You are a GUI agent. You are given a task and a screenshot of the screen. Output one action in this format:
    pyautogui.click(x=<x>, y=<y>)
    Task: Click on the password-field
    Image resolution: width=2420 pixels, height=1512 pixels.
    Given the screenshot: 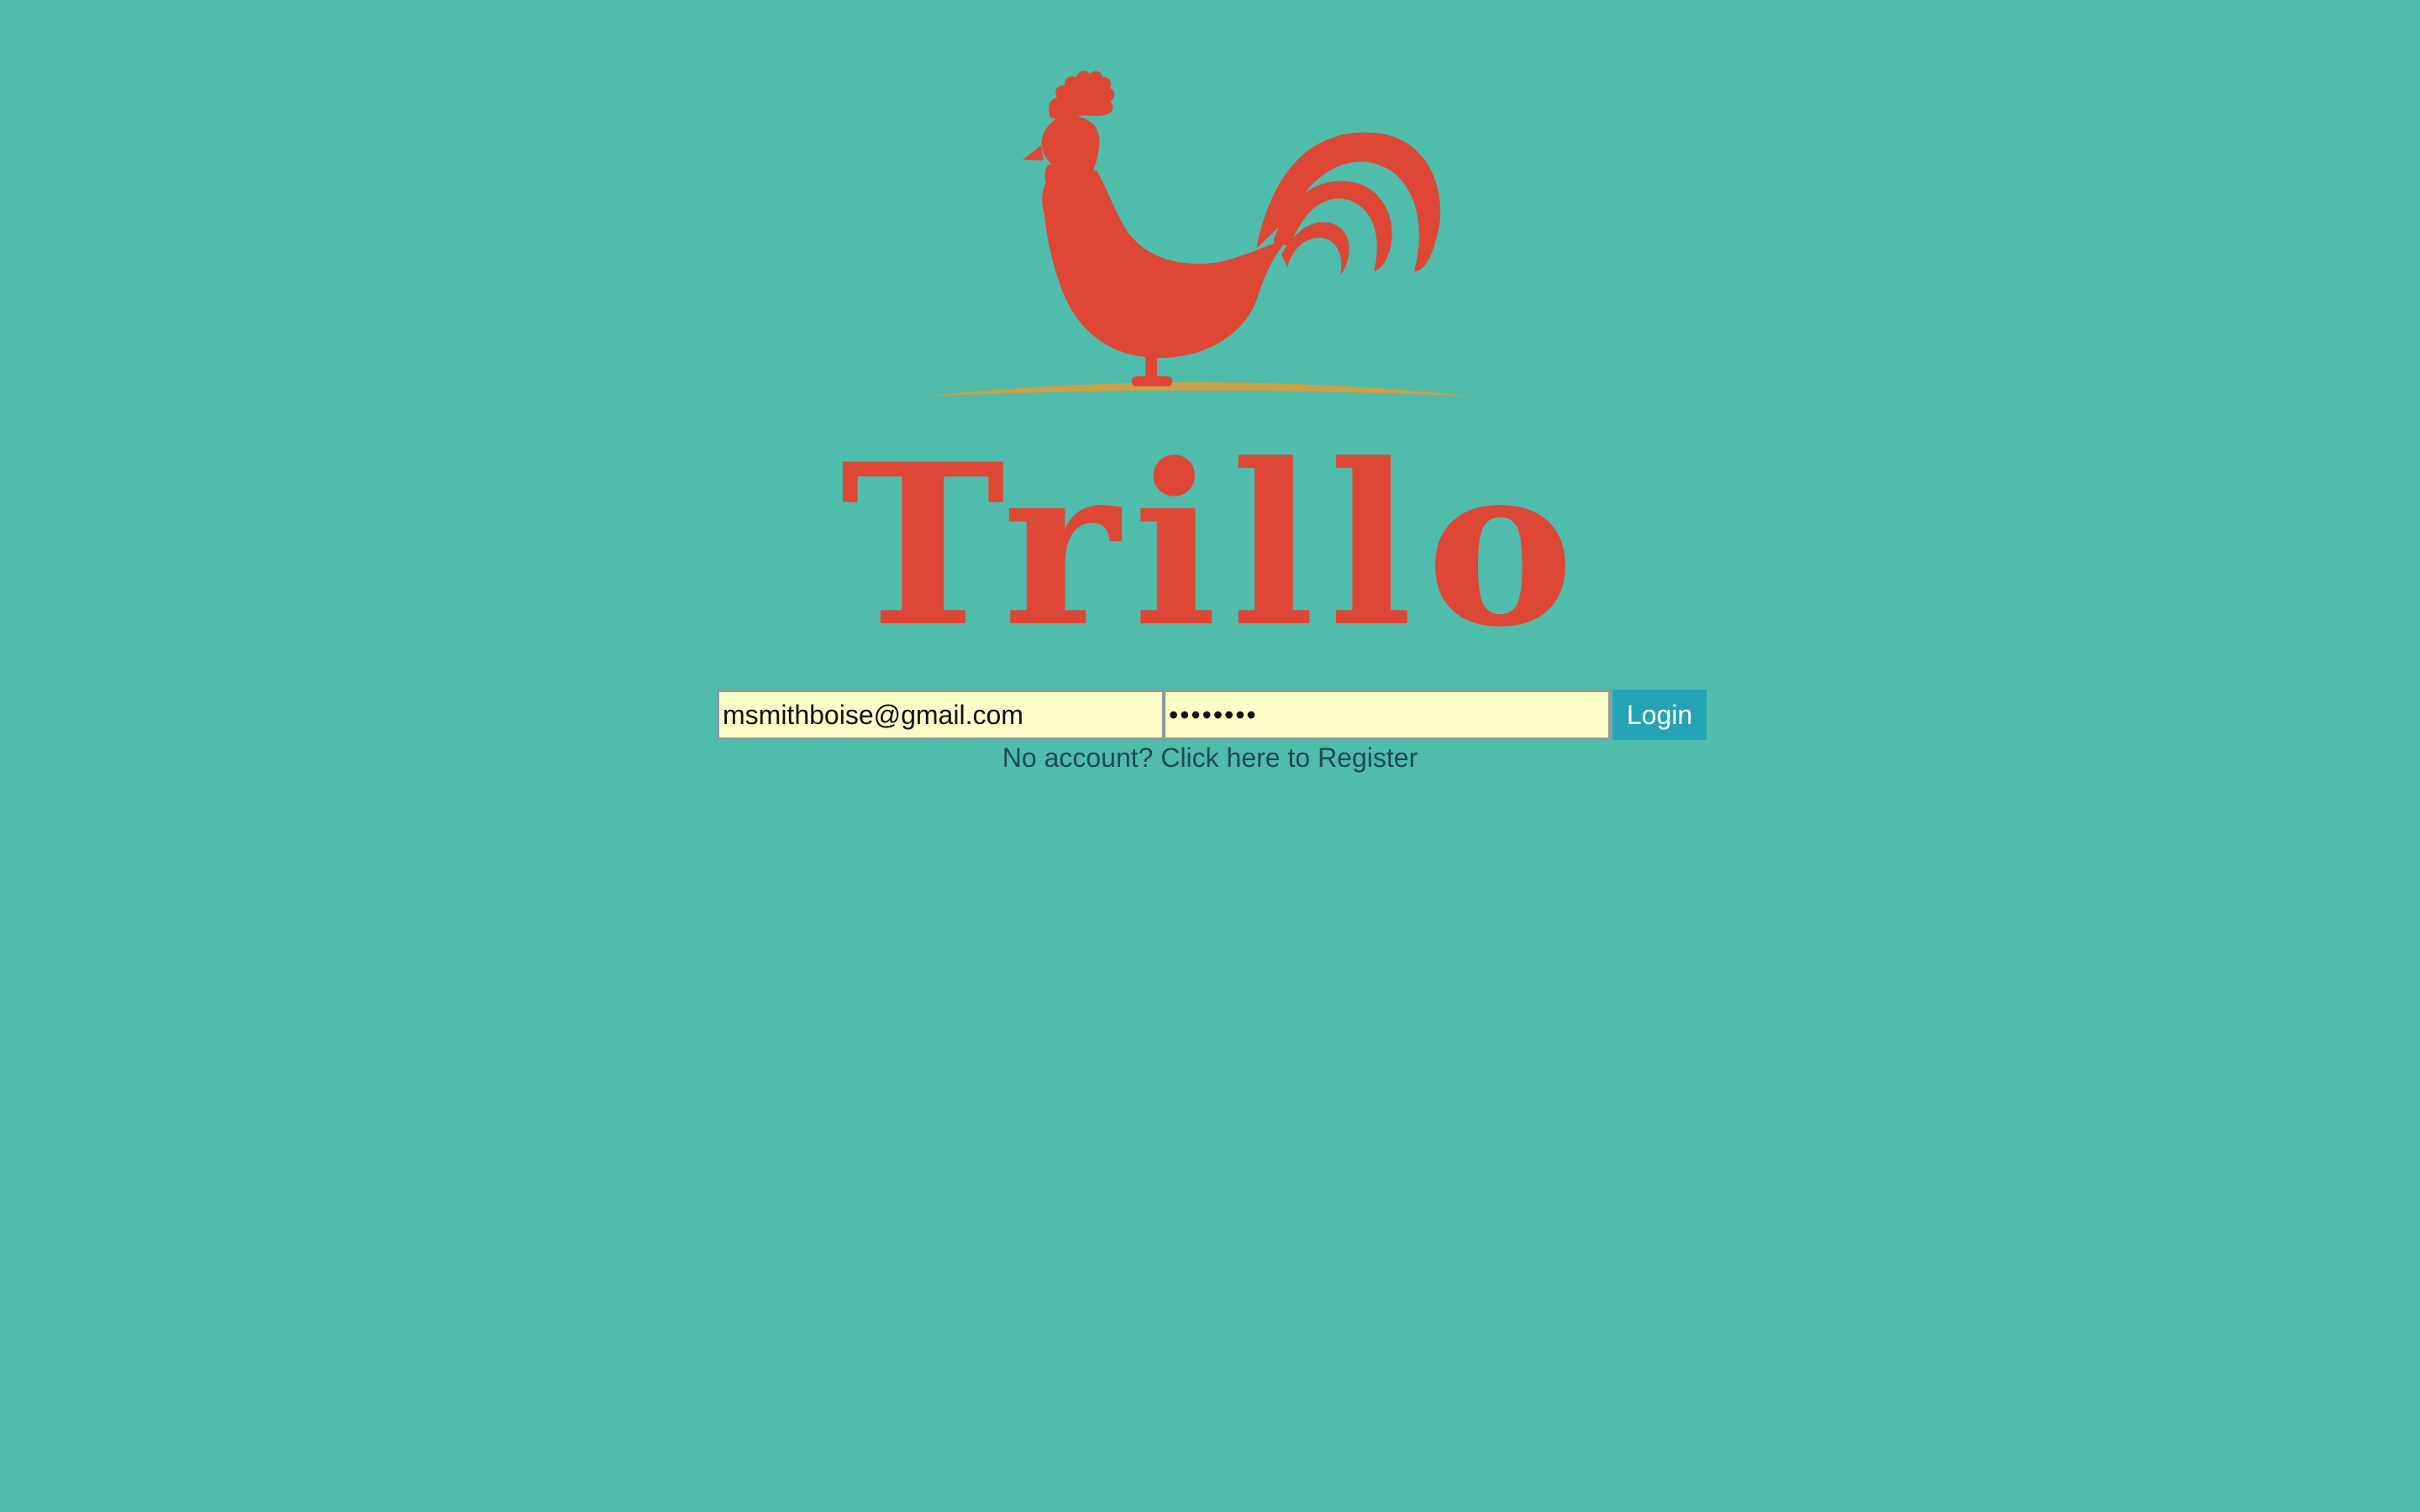 What is the action you would take?
    pyautogui.click(x=1387, y=715)
    